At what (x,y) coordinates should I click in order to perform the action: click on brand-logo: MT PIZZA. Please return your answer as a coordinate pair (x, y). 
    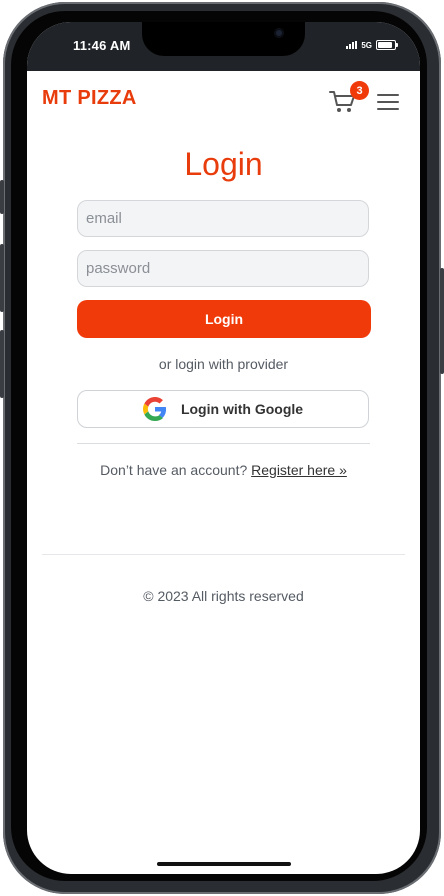
    Looking at the image, I should click on (89, 98).